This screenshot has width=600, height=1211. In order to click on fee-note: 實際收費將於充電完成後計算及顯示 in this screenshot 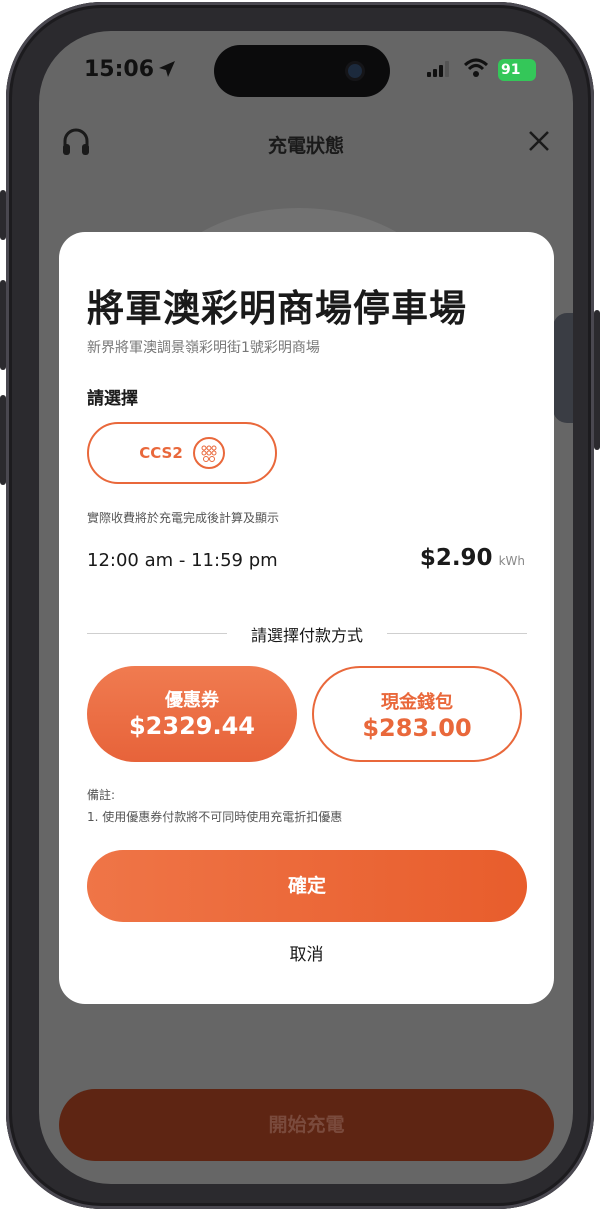, I will do `click(183, 518)`.